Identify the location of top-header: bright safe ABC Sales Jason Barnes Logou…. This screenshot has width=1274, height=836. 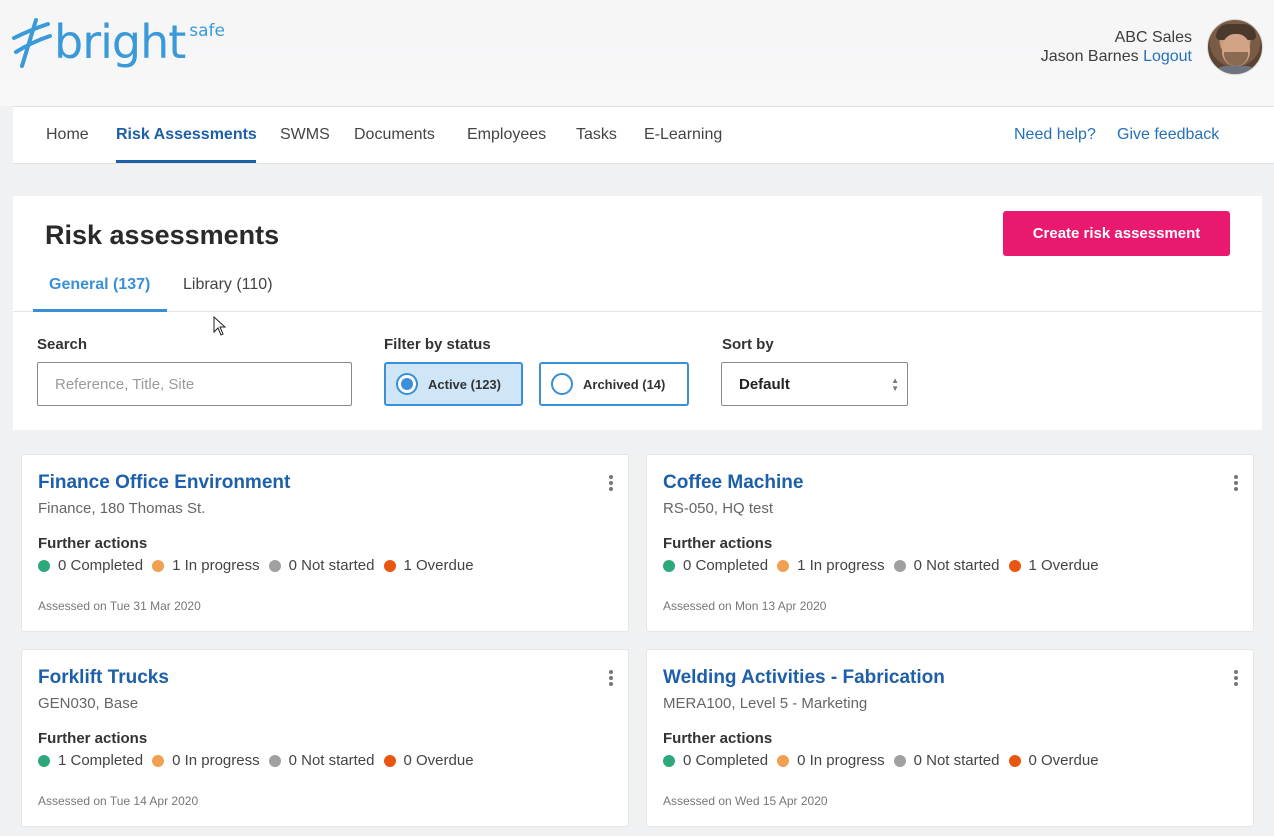
(637, 53).